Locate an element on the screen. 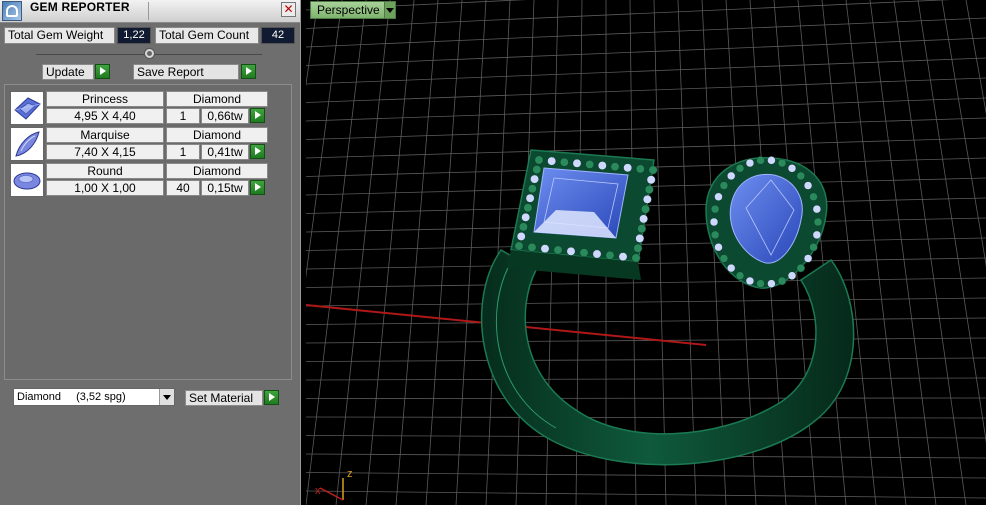 Image resolution: width=986 pixels, height=505 pixels. gem-row-round: Round Diamond 1,00 X 1,00 40 0,15tw is located at coordinates (140, 180).